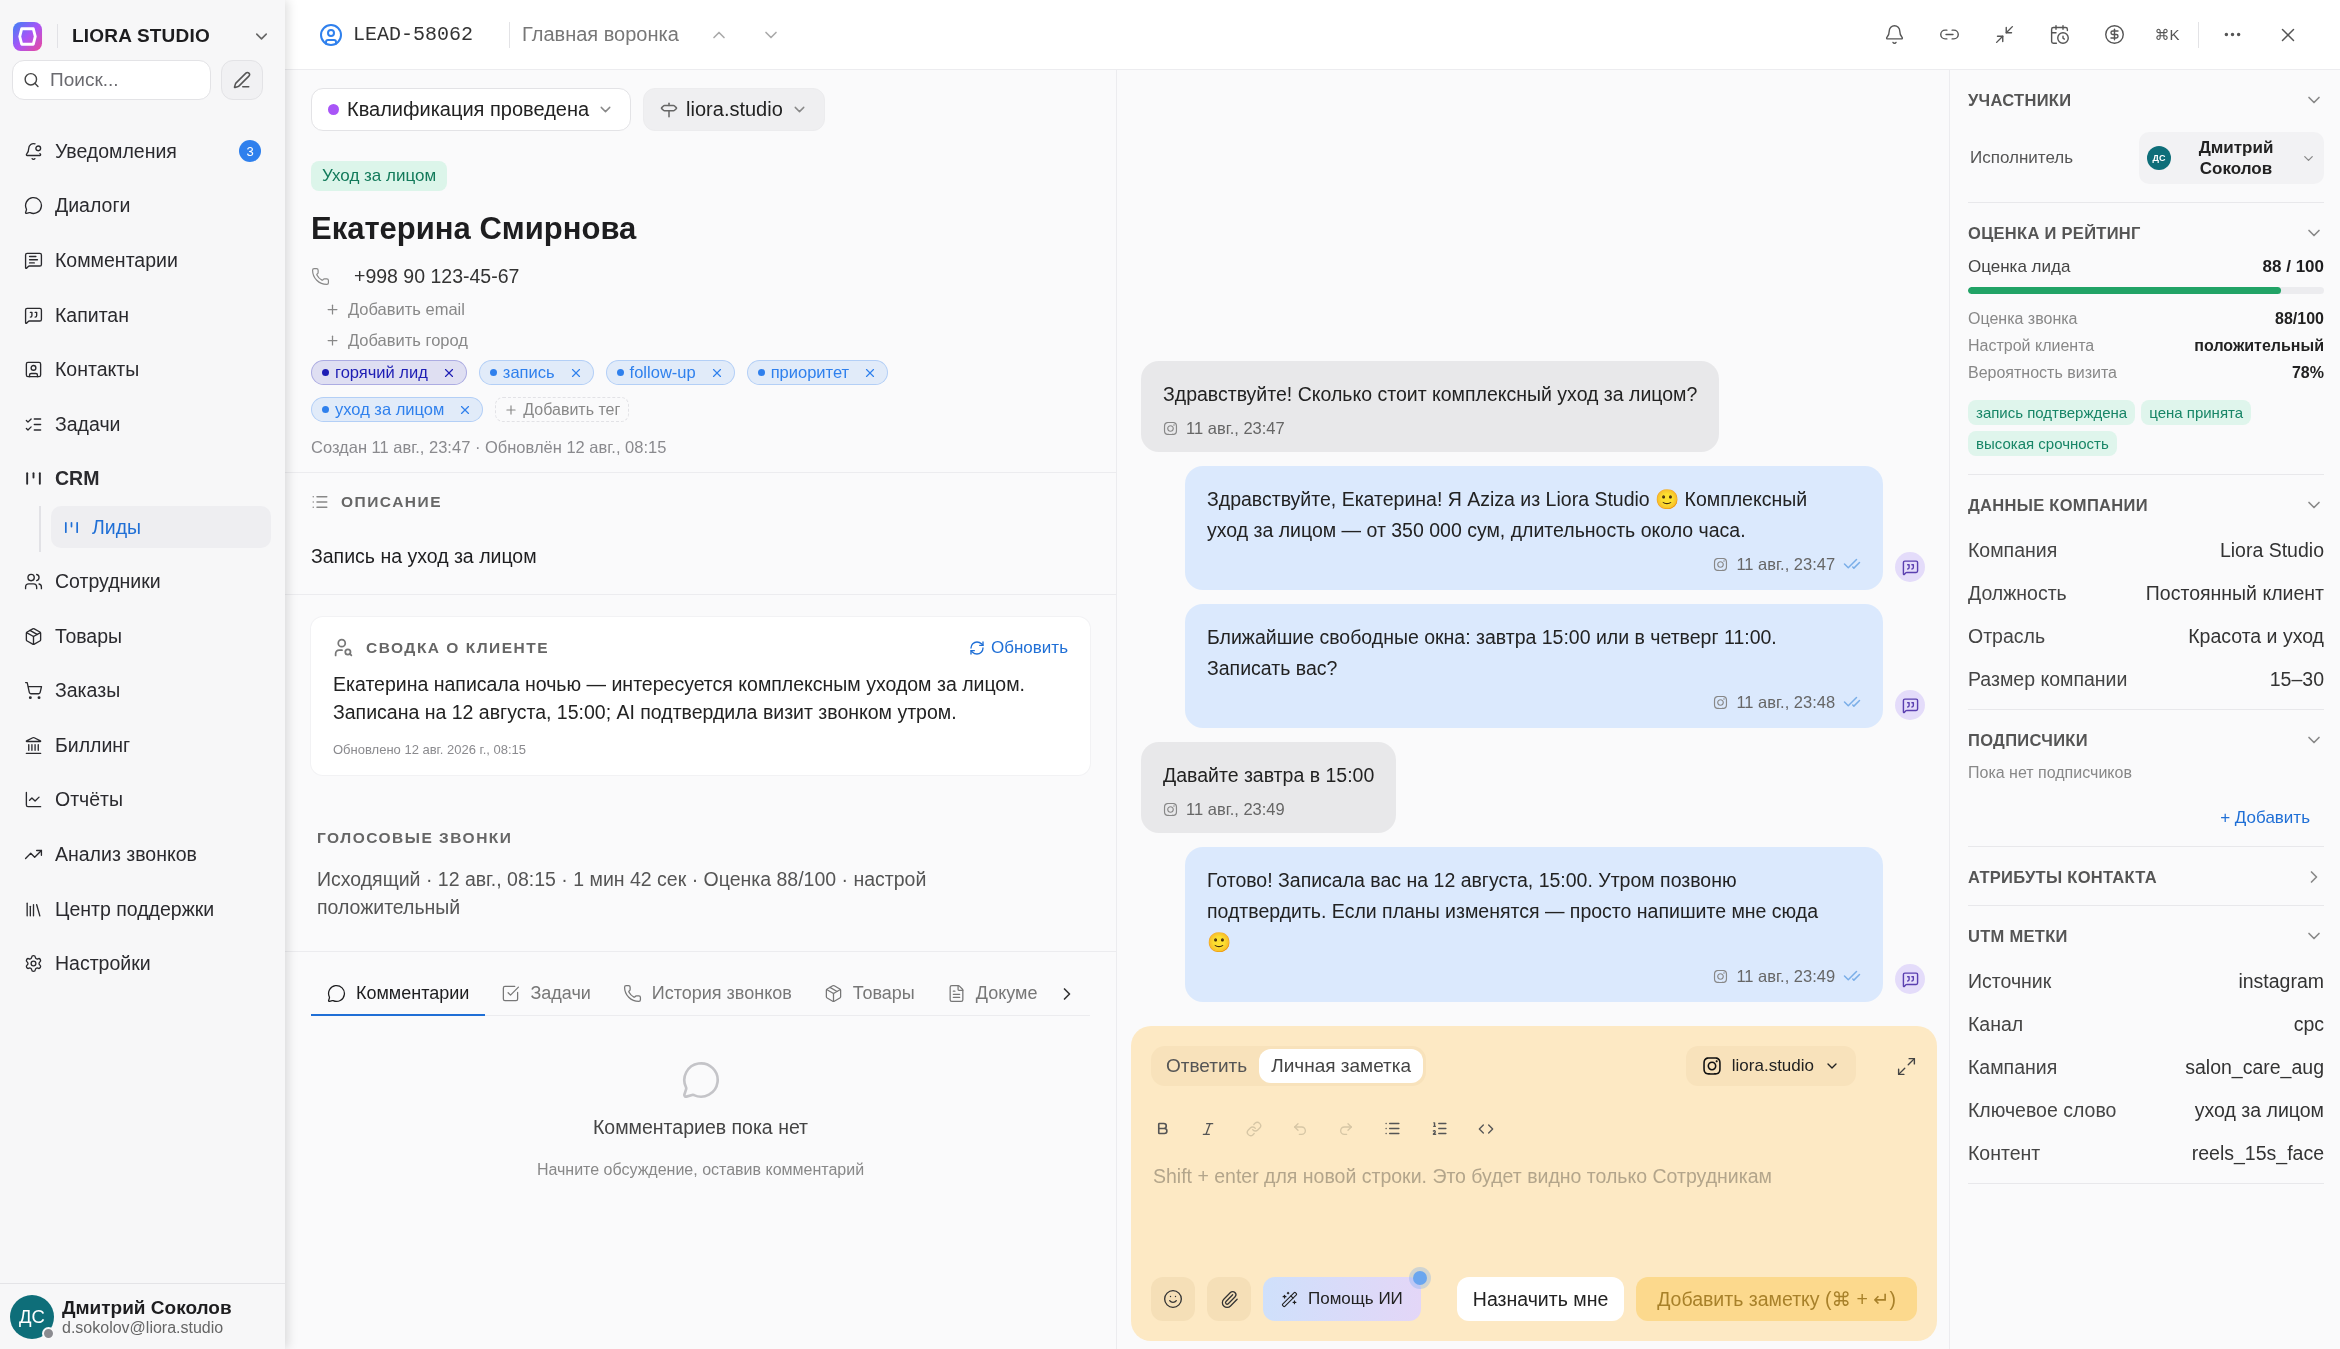 This screenshot has height=1349, width=2340. I want to click on message-text: Здравствуйте, Екатерина! Я Aziza из Liora Studio 🙂 Комплексный уход за лицом — от 350 000 сум, длительность около часа., so click(1508, 515).